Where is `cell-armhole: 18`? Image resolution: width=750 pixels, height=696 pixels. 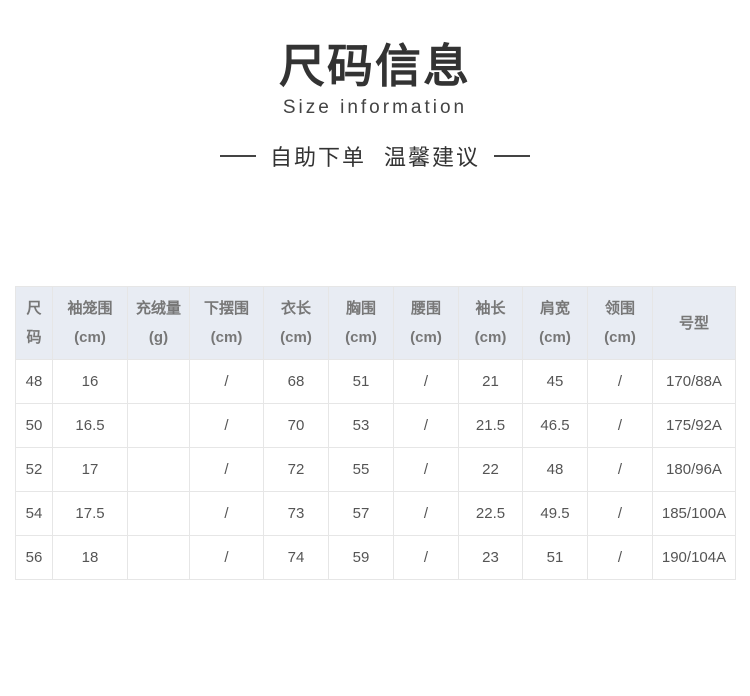 cell-armhole: 18 is located at coordinates (90, 557).